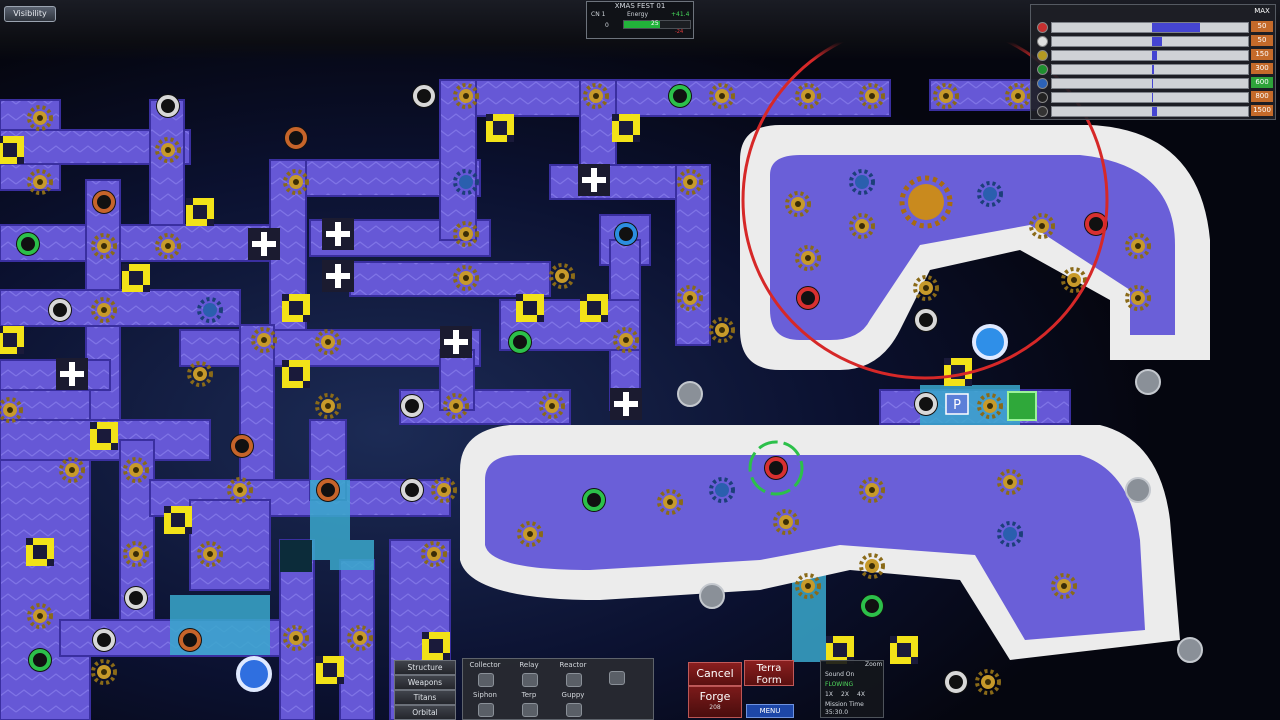  Describe the element at coordinates (617, 678) in the screenshot. I see `lock-icon` at that location.